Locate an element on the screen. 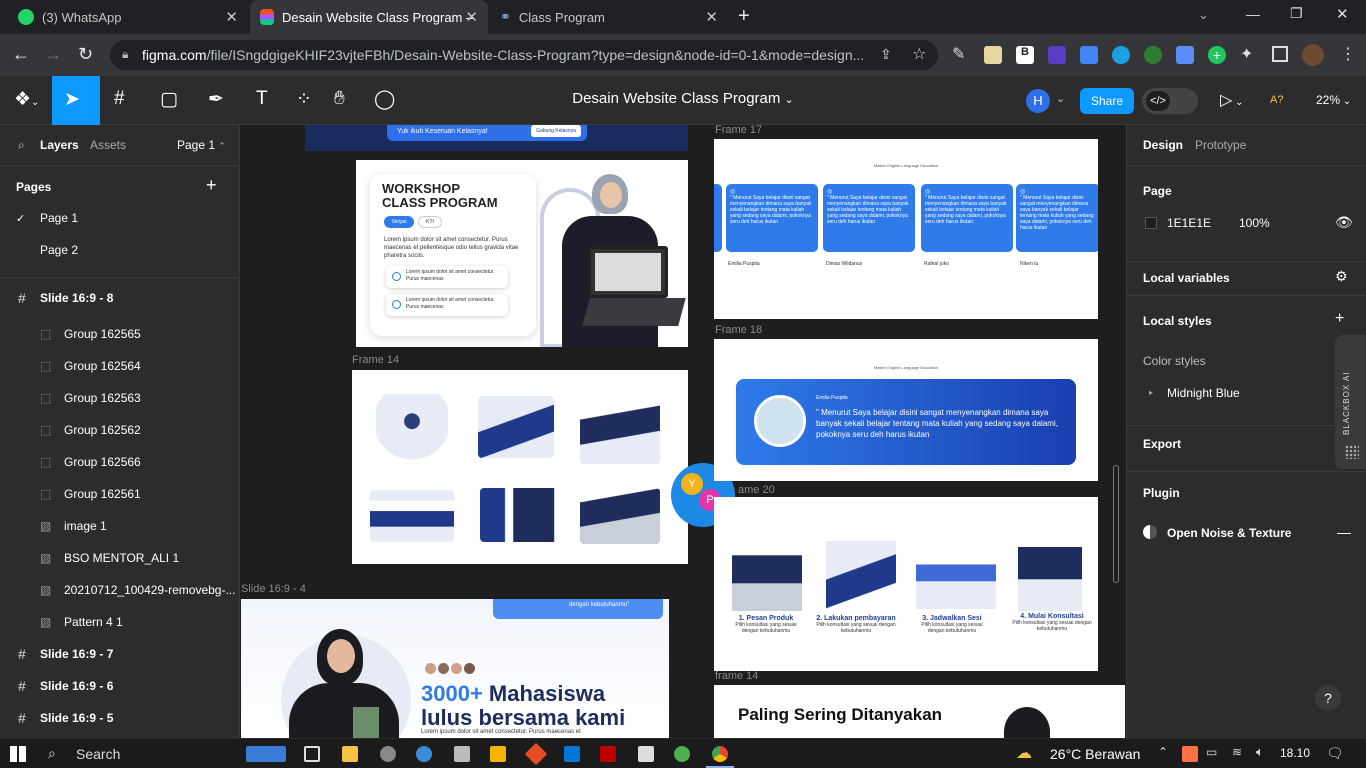 The height and width of the screenshot is (768, 1366). layer-frame: # Slide 16:9 - 7 is located at coordinates (120, 654).